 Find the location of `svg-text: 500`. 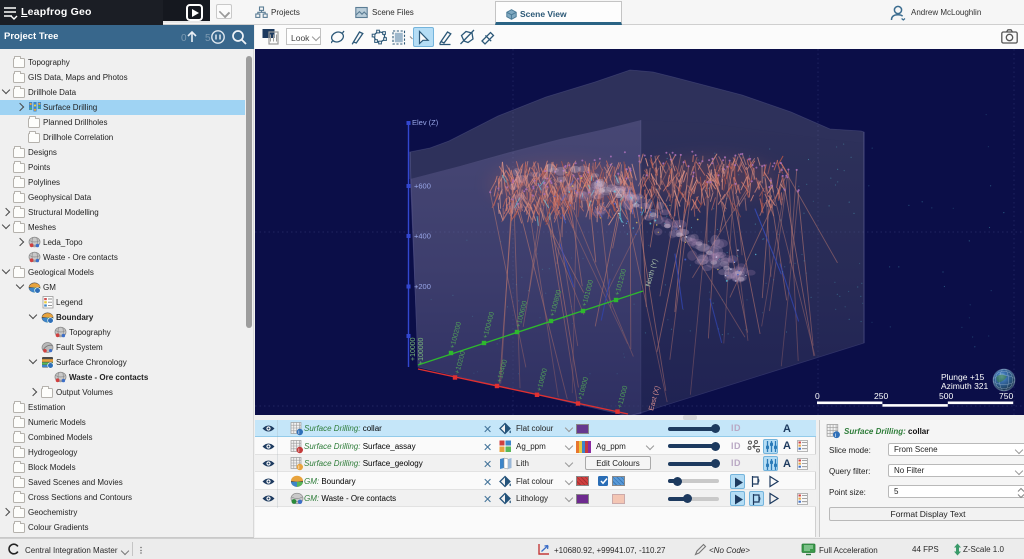

svg-text: 500 is located at coordinates (946, 396).